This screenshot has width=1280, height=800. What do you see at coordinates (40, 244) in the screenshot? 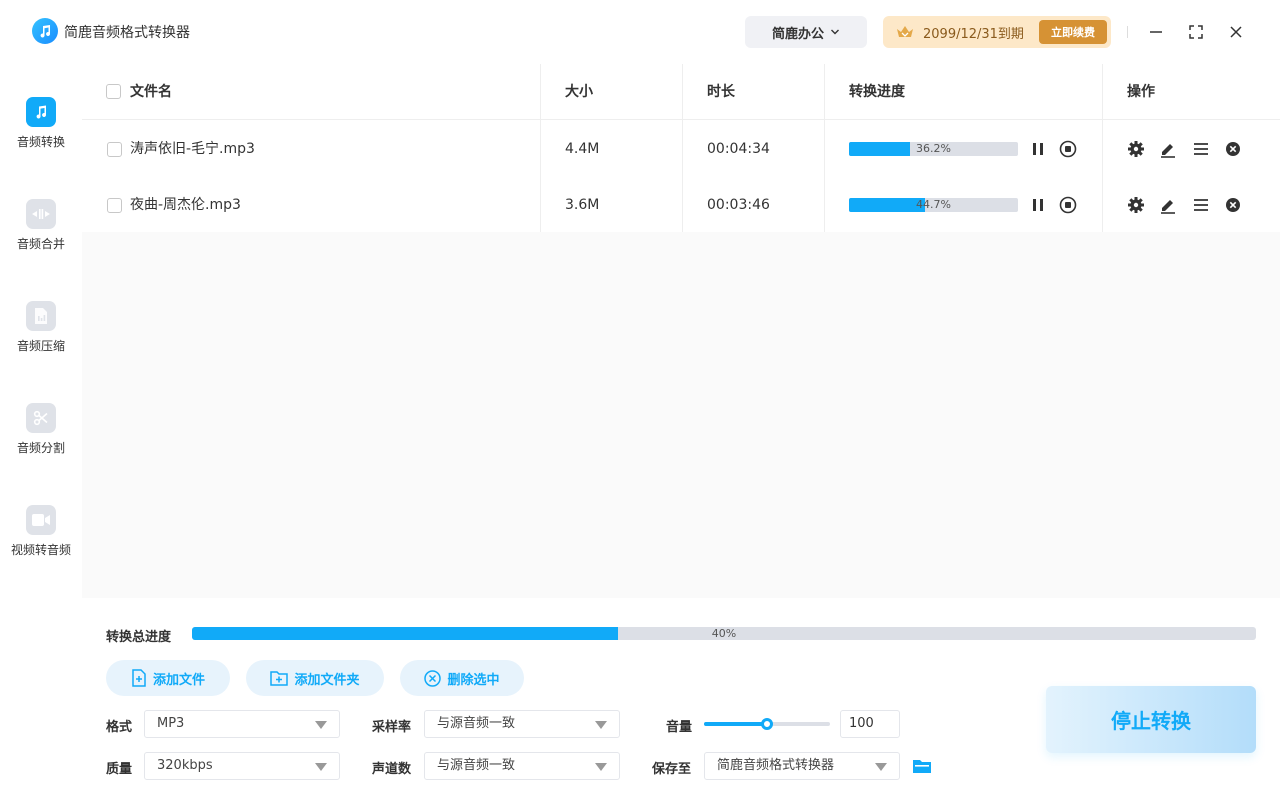
I see `sidebar-item-label: 音频合并` at bounding box center [40, 244].